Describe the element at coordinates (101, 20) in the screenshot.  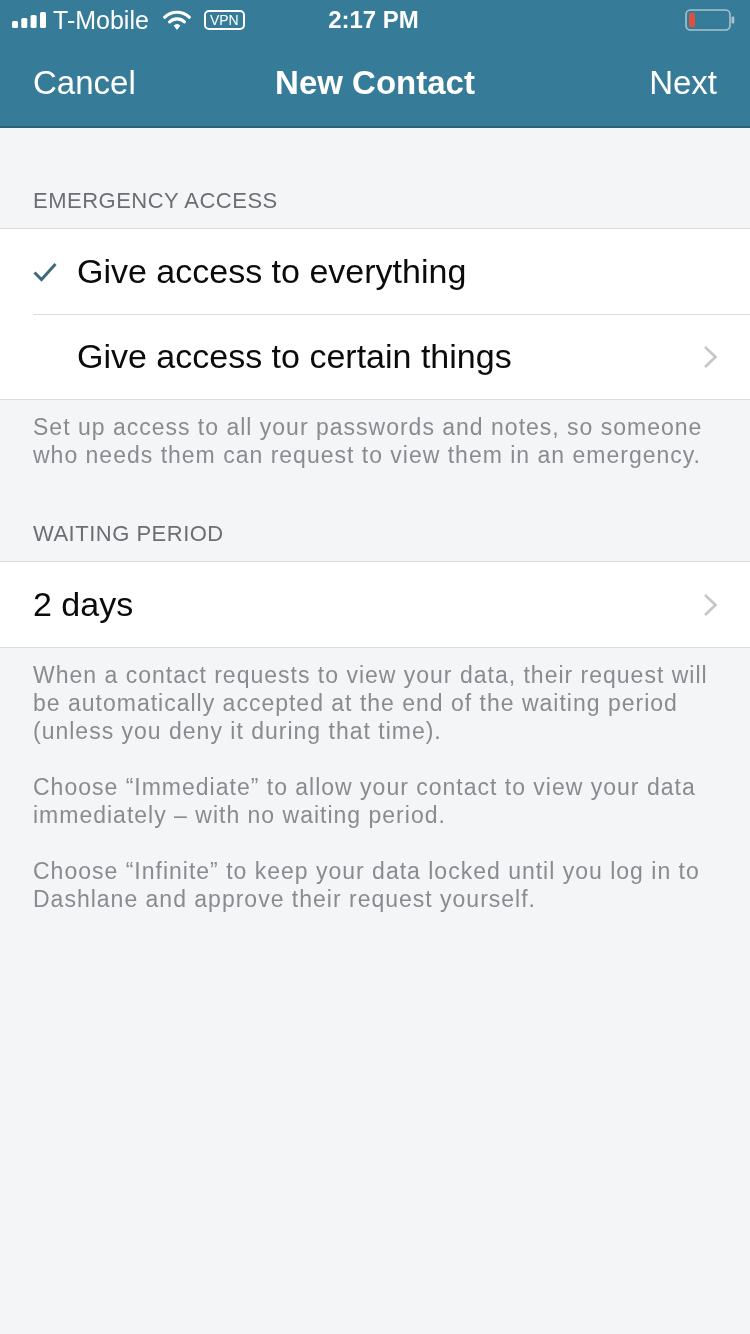
I see `carrier-name: T-Mobile` at that location.